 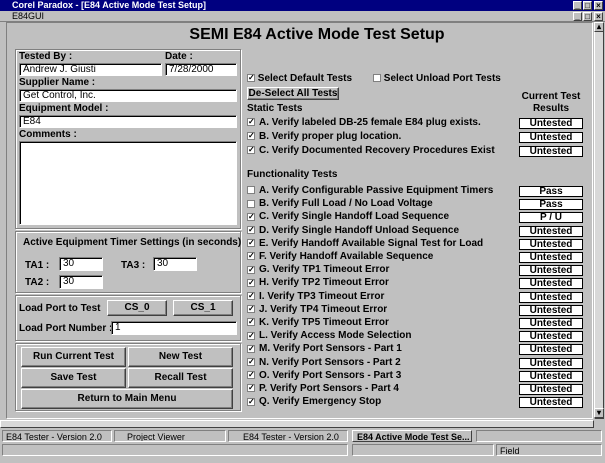 I want to click on test-row: ✓ B. Verify proper plug location., so click(x=382, y=137).